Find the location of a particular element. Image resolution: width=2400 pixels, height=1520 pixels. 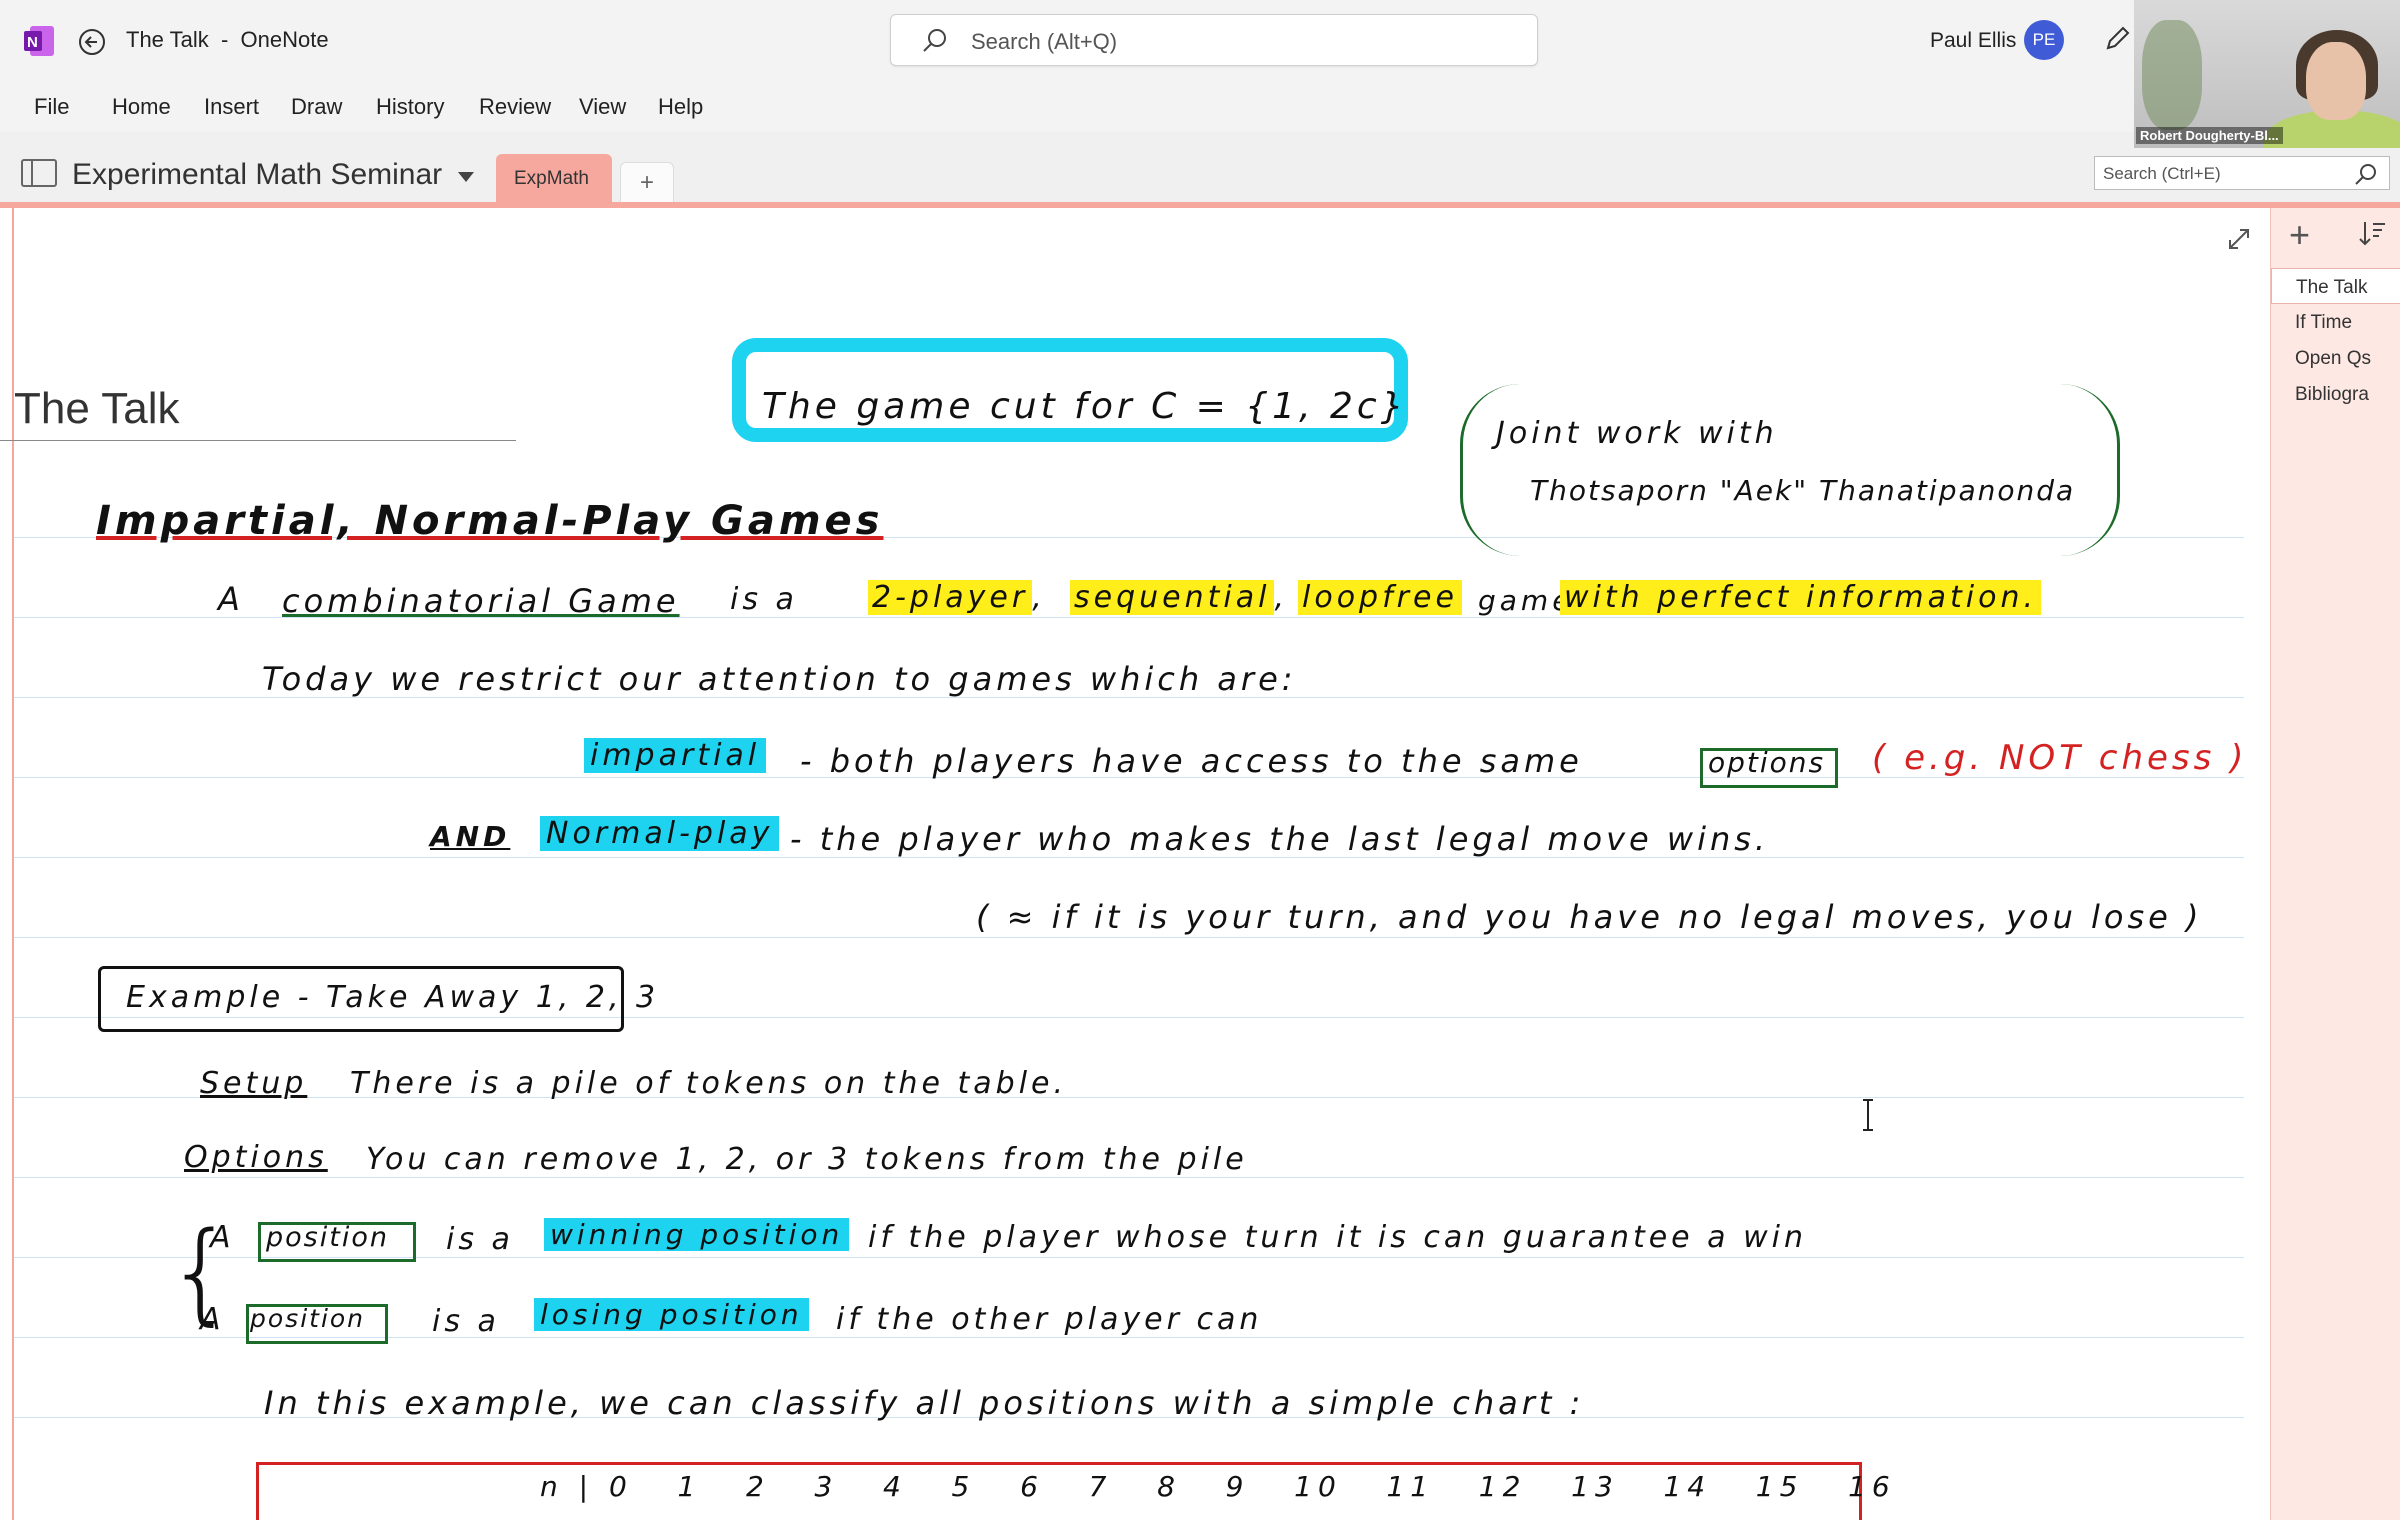

ink-position-2: position is located at coordinates (308, 1318).